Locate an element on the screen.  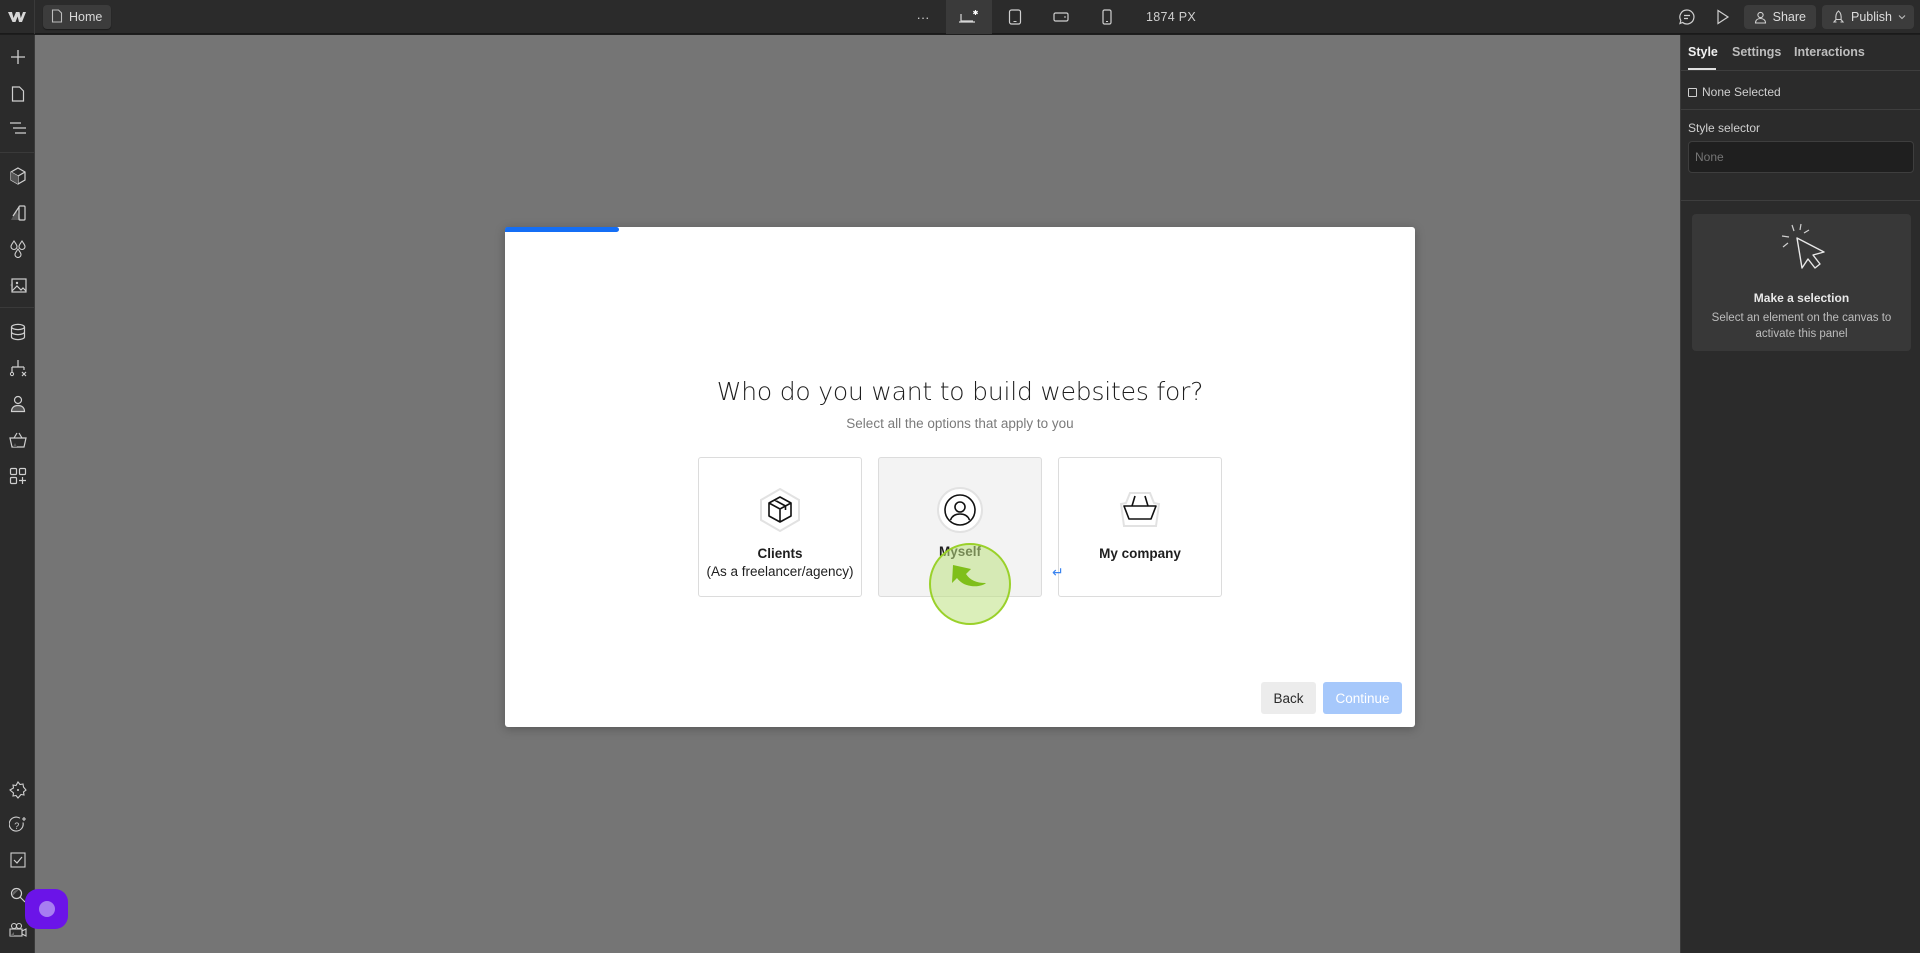
desktop-base-icon is located at coordinates (968, 16).